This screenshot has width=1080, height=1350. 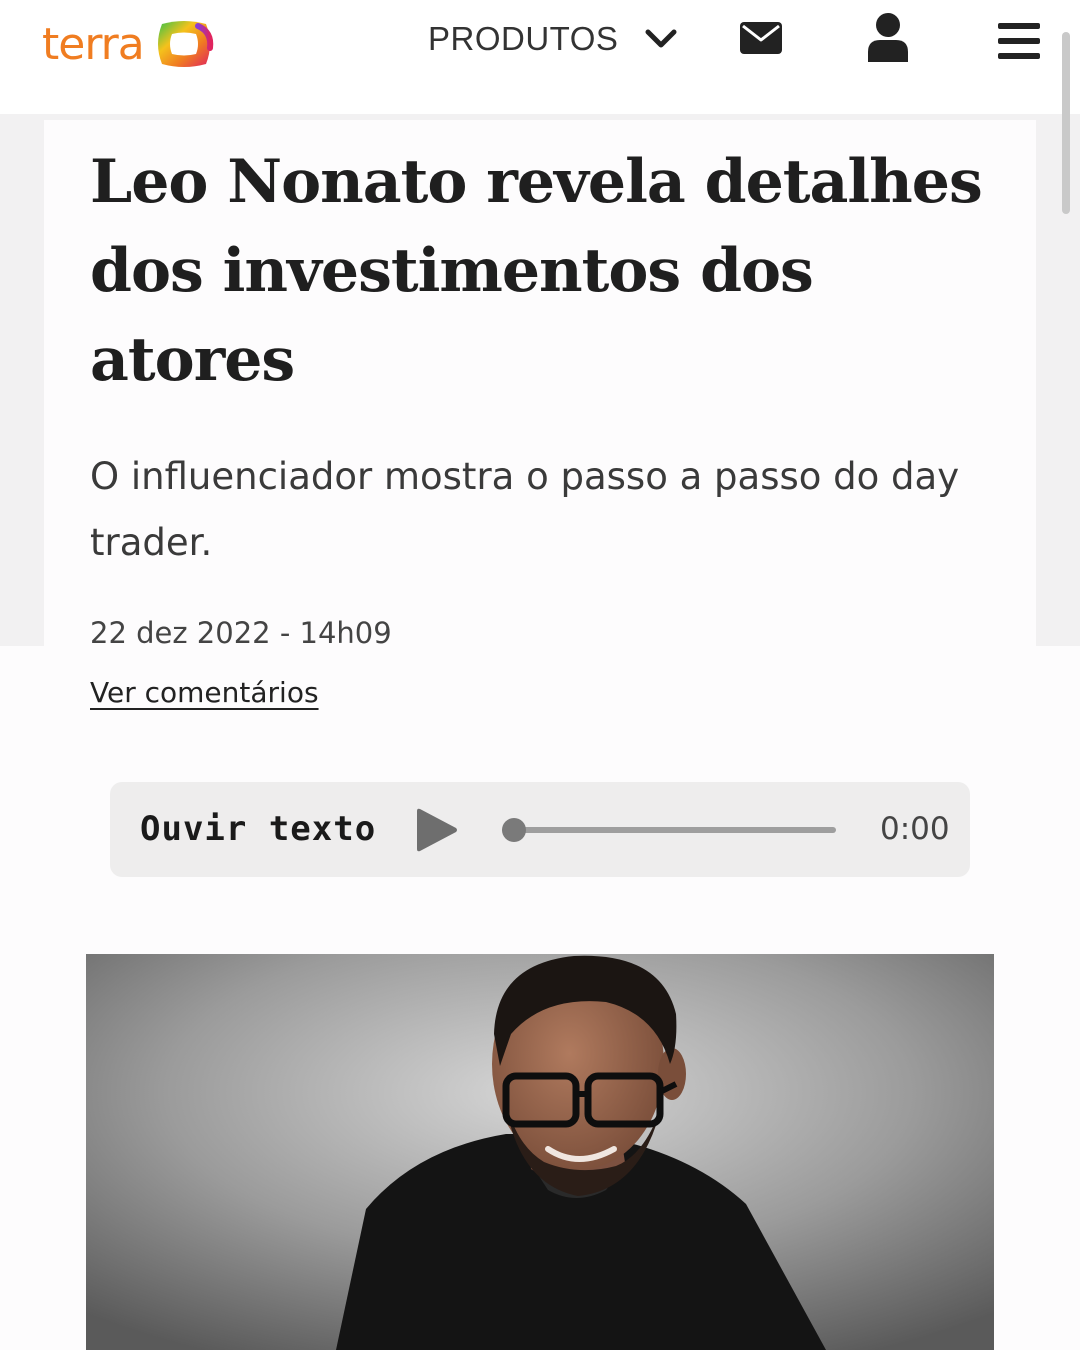 What do you see at coordinates (915, 829) in the screenshot?
I see `audio-time: 0:00` at bounding box center [915, 829].